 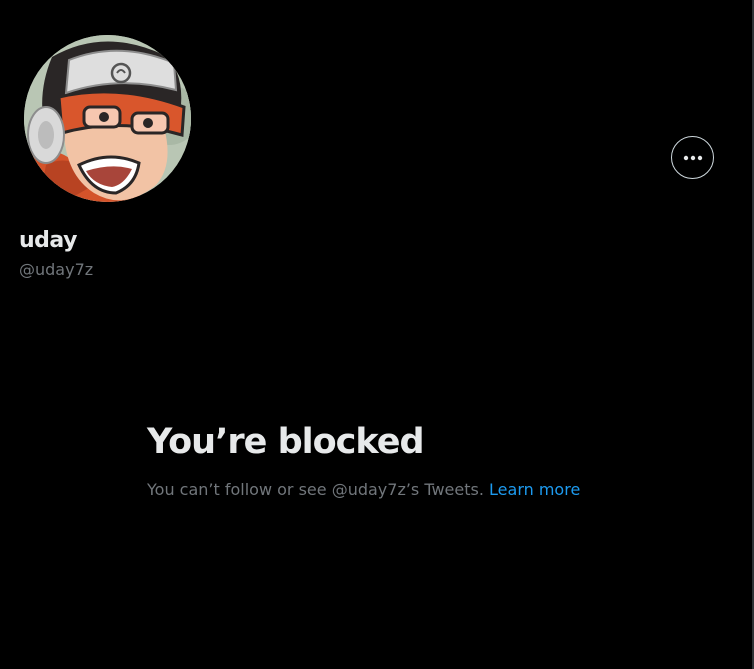 I want to click on profile-avatar, so click(x=107, y=118).